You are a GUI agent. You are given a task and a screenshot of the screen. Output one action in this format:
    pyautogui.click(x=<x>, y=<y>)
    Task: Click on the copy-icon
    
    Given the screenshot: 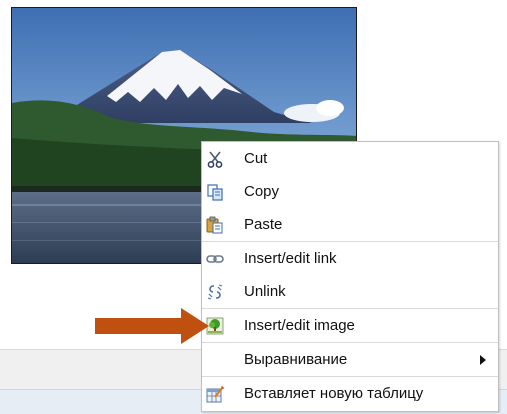 What is the action you would take?
    pyautogui.click(x=215, y=192)
    